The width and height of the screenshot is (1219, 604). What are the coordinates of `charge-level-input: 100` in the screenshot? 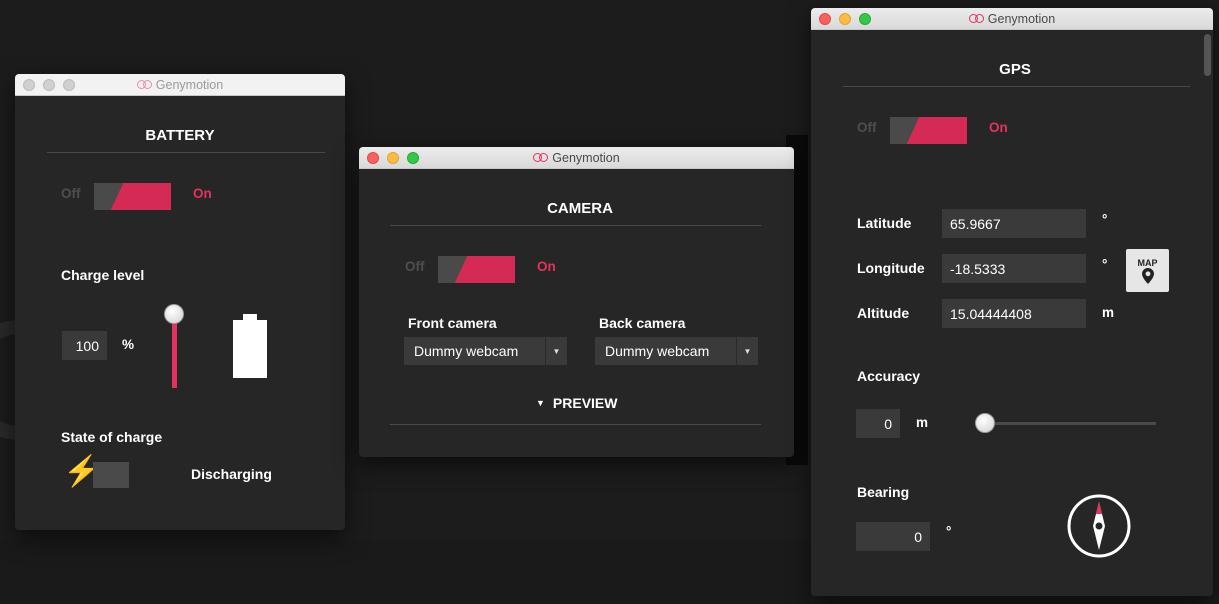 It's located at (84, 345).